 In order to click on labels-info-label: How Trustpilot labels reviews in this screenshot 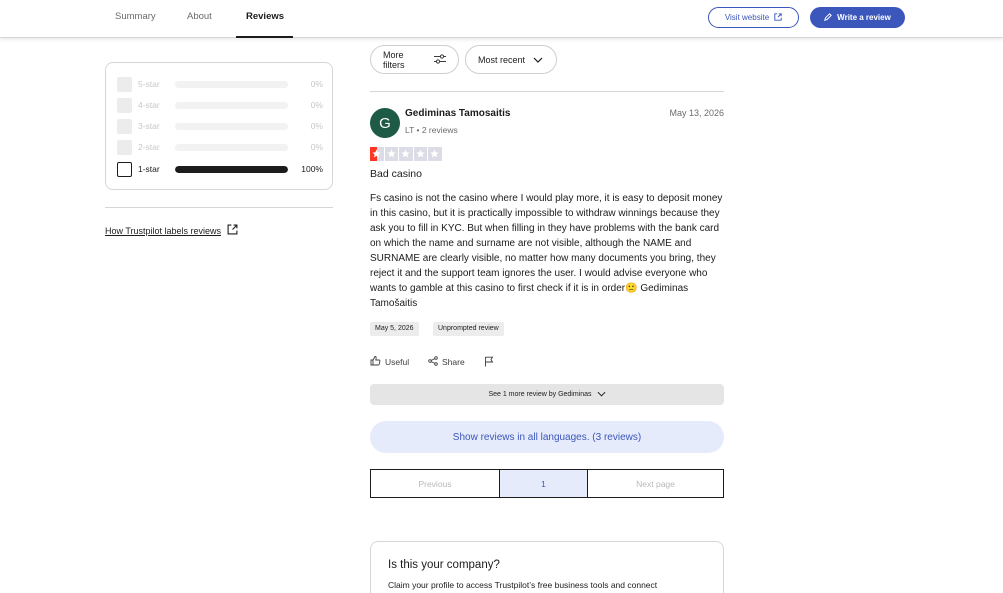, I will do `click(163, 230)`.